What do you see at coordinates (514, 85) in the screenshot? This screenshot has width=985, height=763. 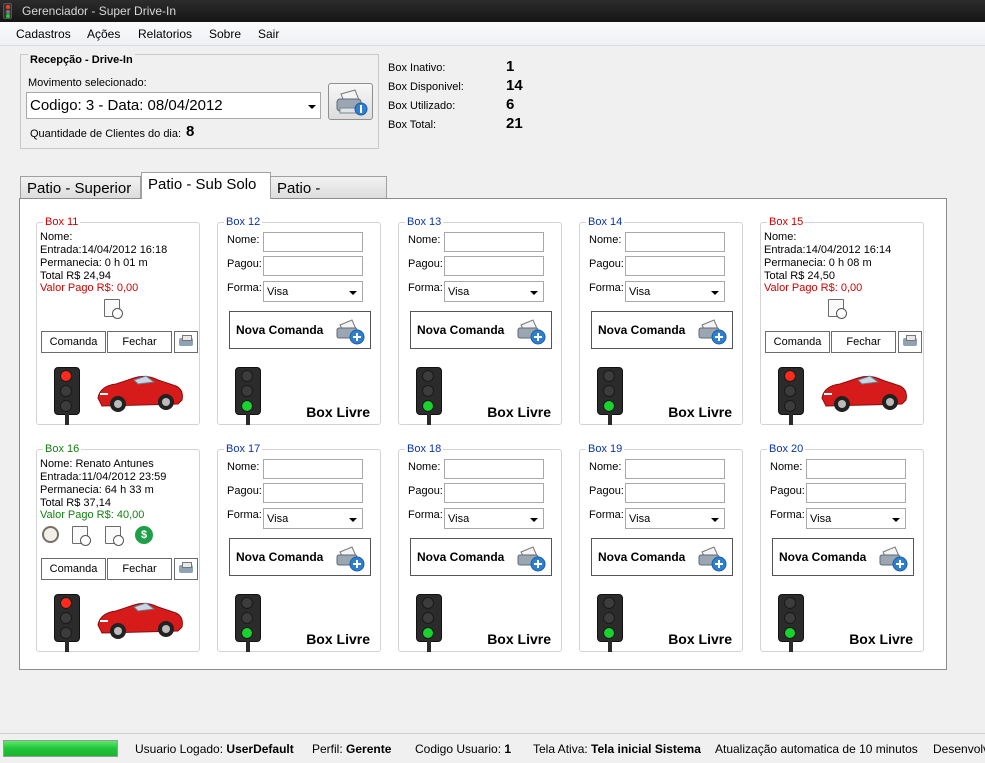 I see `stat-value: 14` at bounding box center [514, 85].